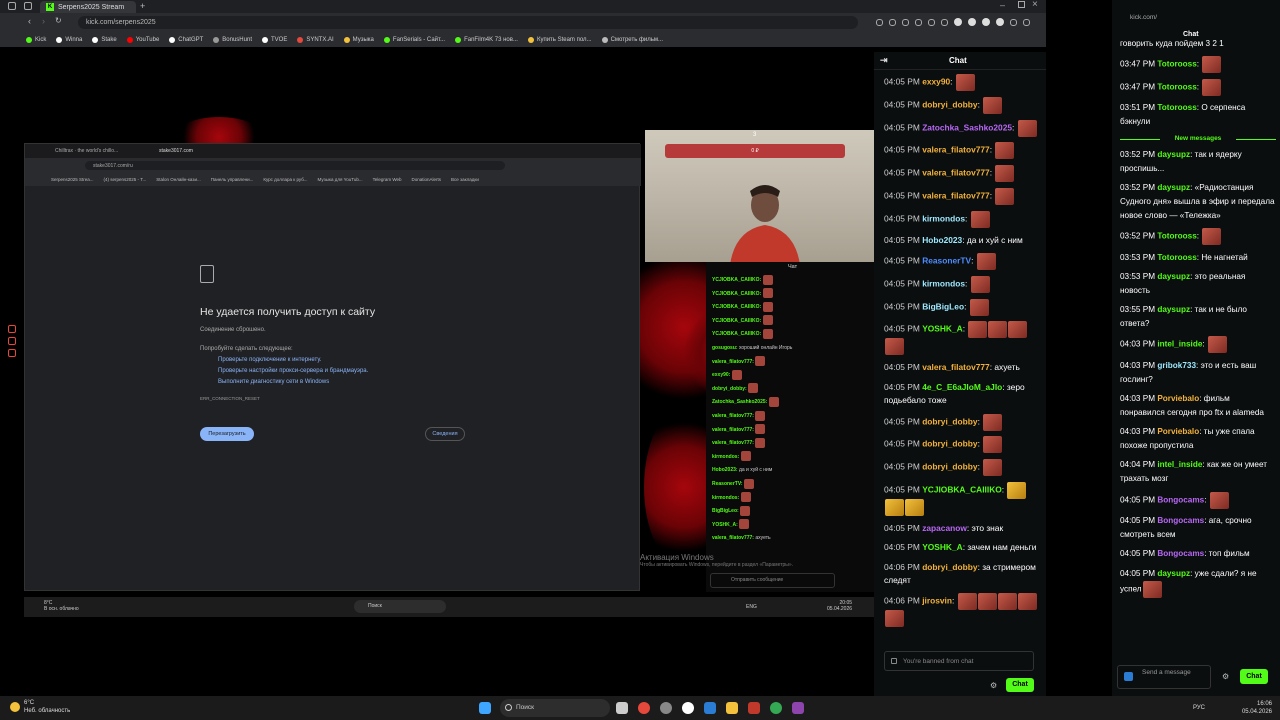  I want to click on weather-widget: 6°C Неб. облачность, so click(40, 707).